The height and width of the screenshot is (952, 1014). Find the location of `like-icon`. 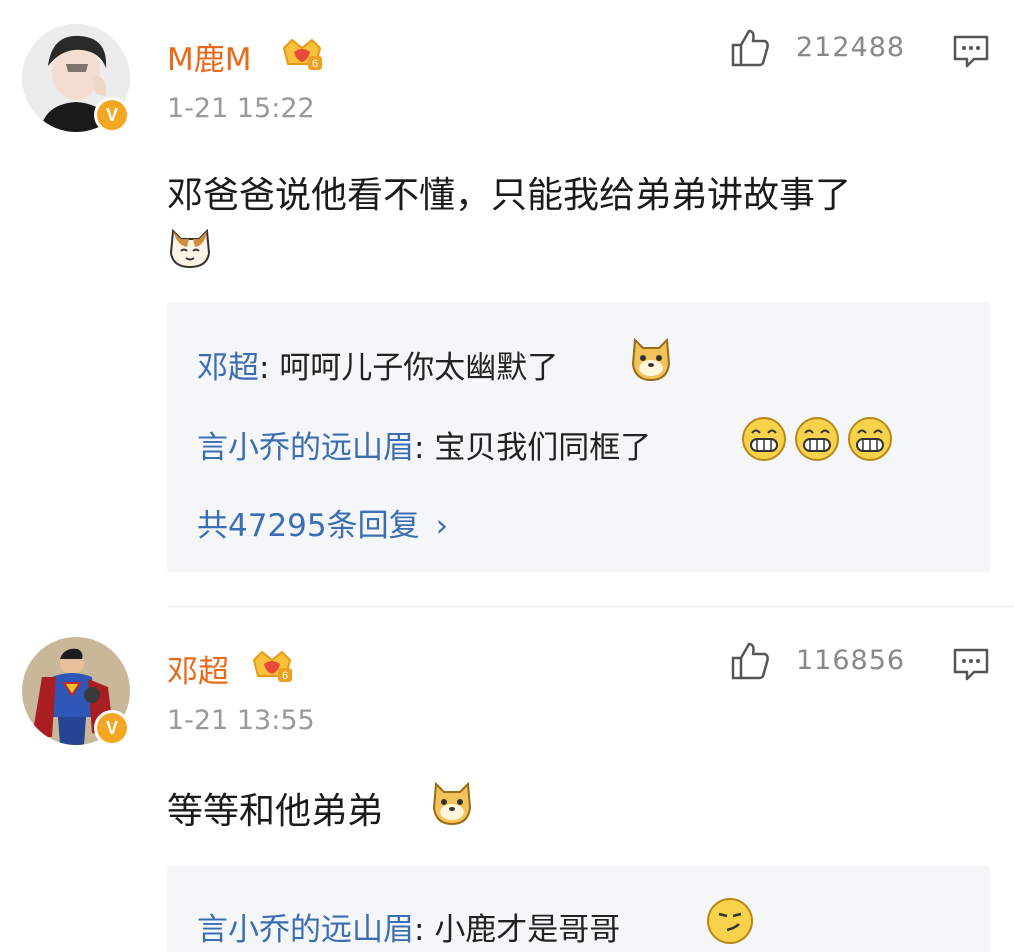

like-icon is located at coordinates (750, 661).